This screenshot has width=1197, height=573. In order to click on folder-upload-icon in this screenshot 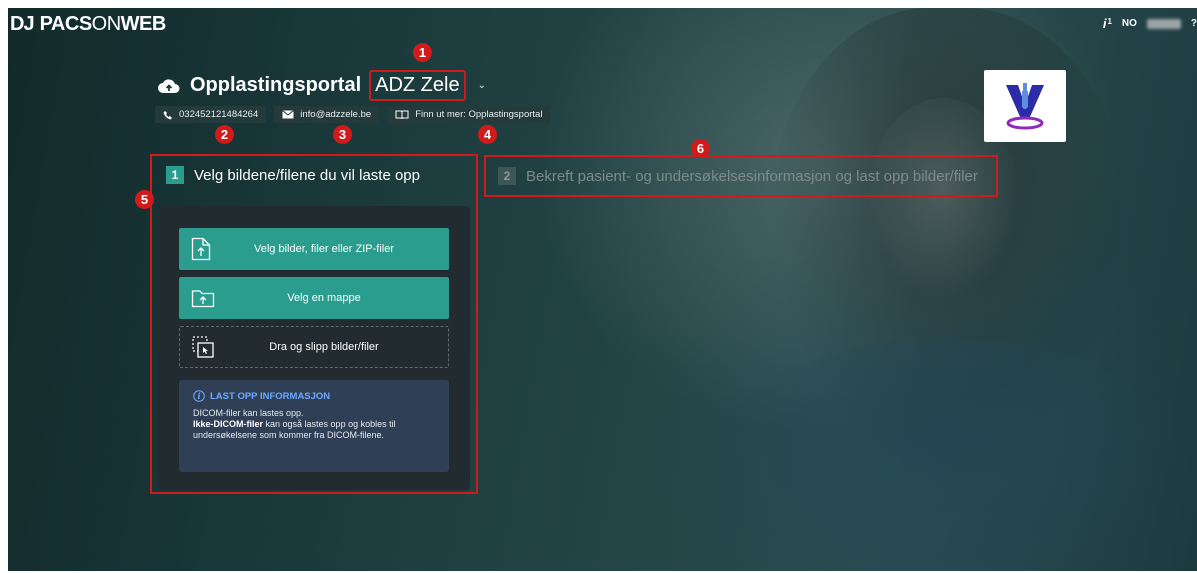, I will do `click(203, 299)`.